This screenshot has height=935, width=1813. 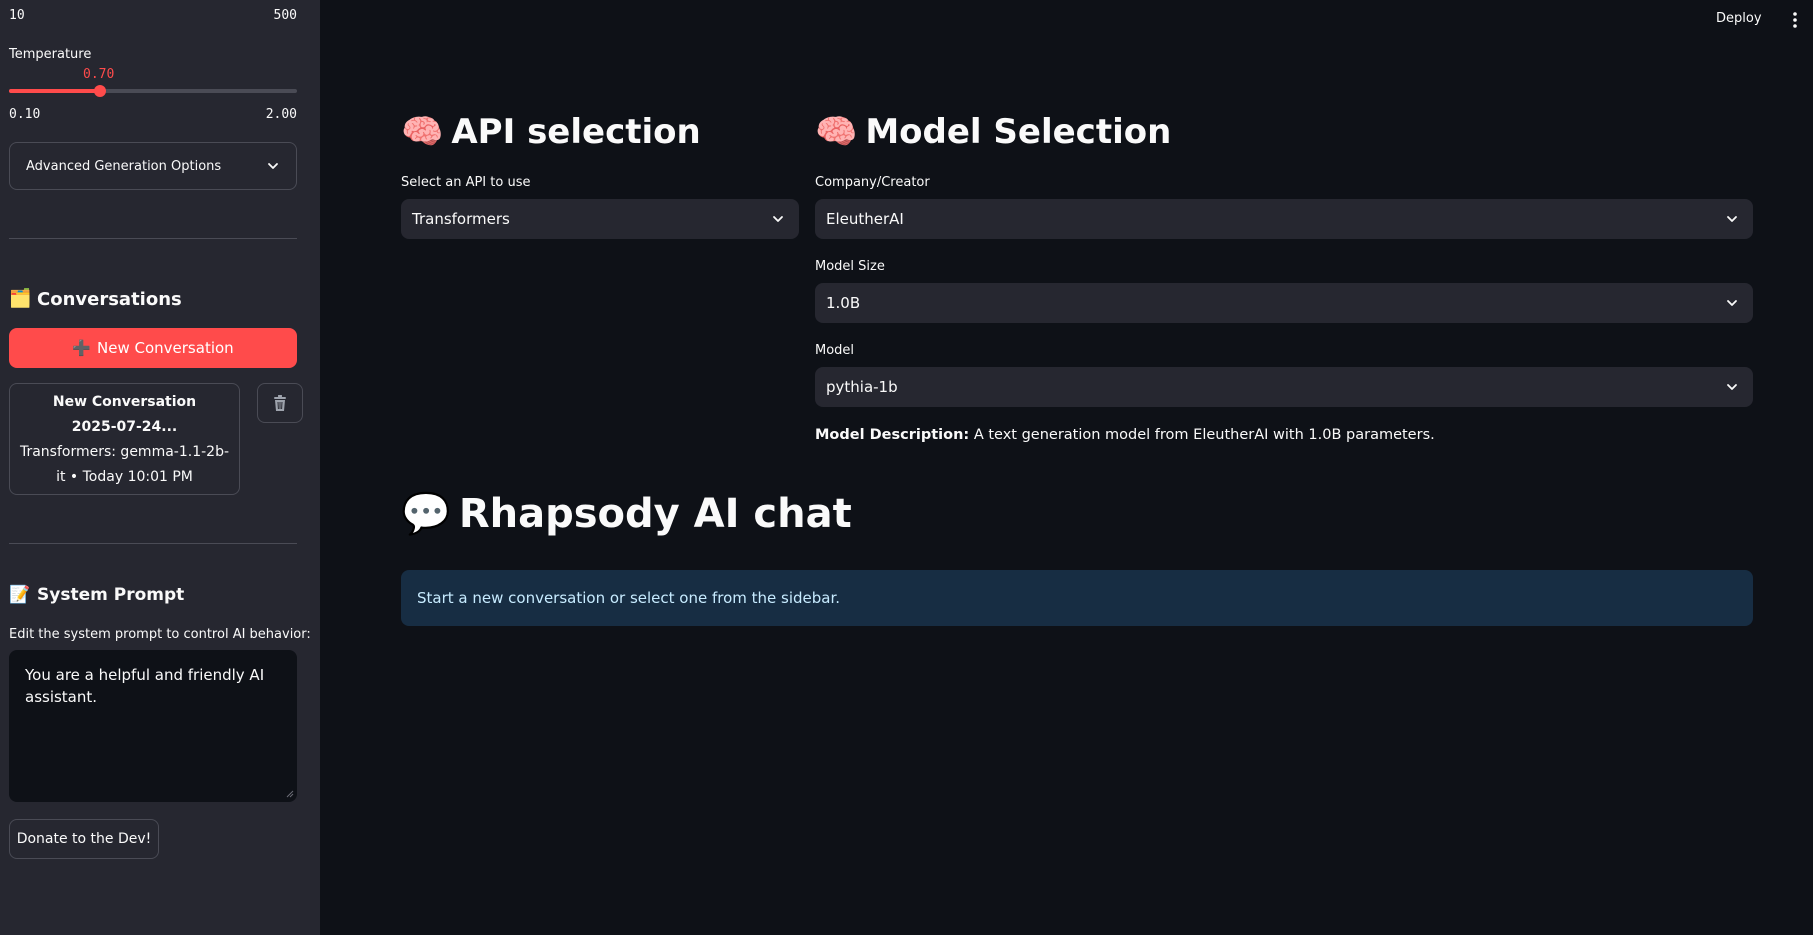 I want to click on api-selection-heading: 🧠 API selection, so click(x=551, y=132).